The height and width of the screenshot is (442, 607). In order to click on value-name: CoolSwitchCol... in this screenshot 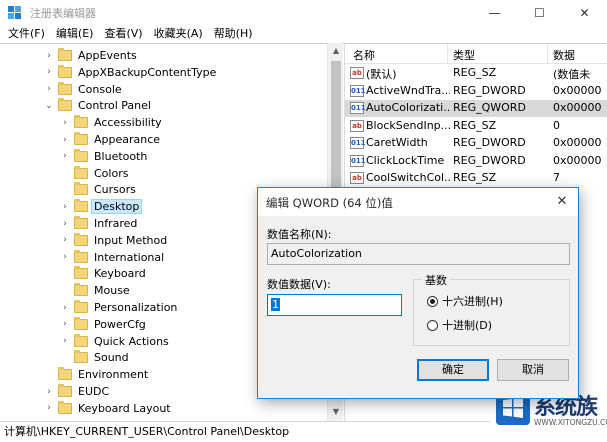, I will do `click(408, 177)`.